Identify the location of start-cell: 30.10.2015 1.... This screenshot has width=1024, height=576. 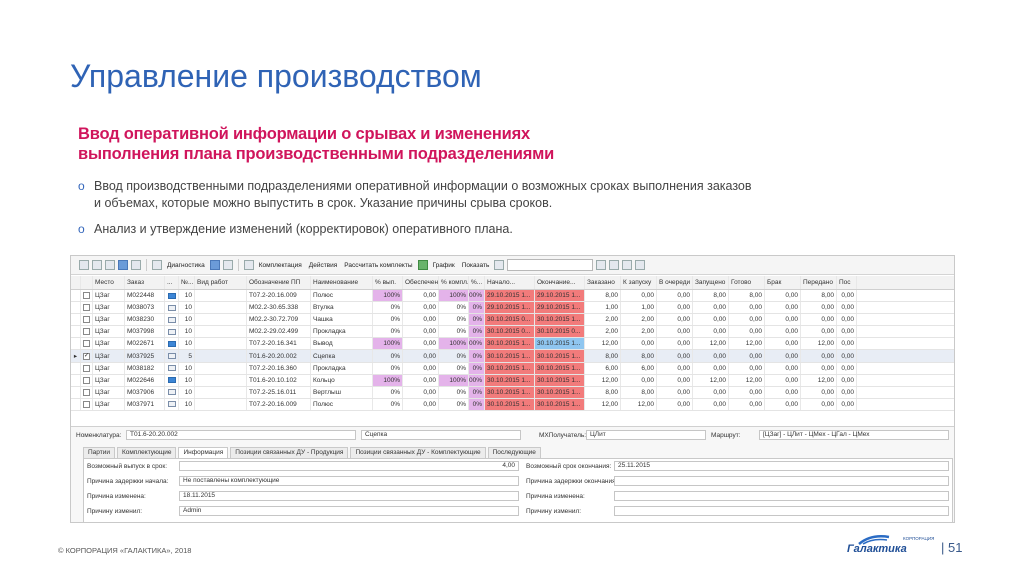
(510, 356).